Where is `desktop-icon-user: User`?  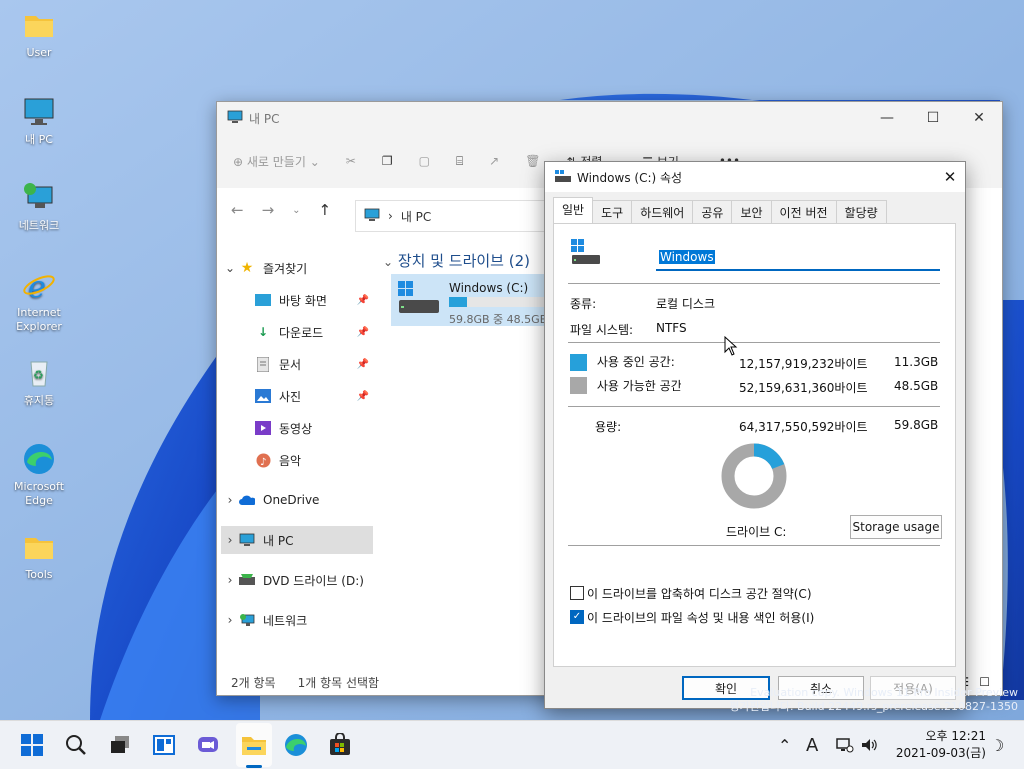 desktop-icon-user: User is located at coordinates (39, 34).